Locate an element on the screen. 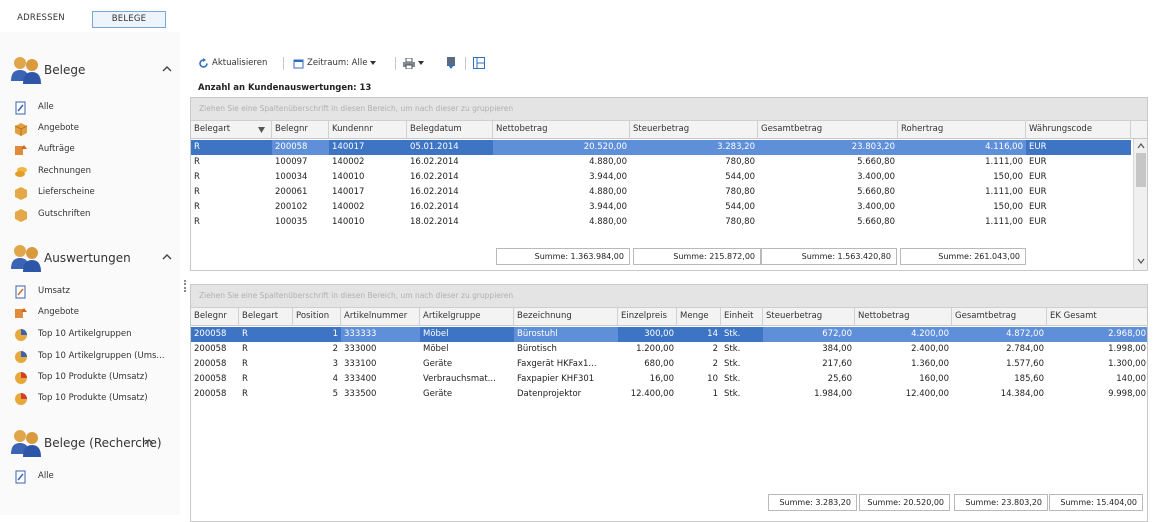 This screenshot has width=1154, height=522. column-header: Einheit is located at coordinates (742, 317).